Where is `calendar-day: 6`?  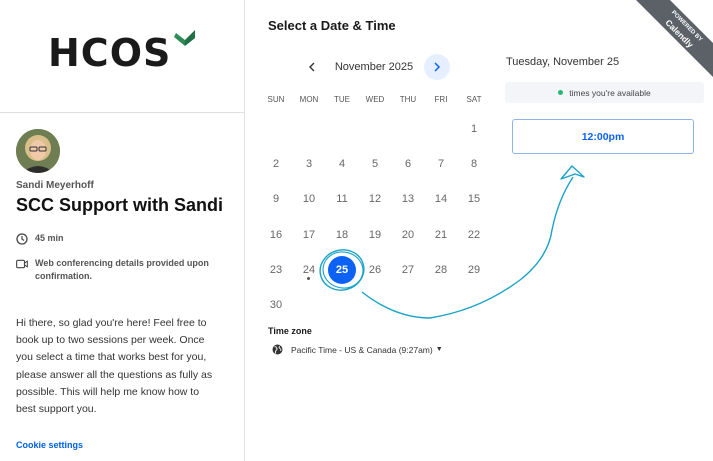 calendar-day: 6 is located at coordinates (408, 164).